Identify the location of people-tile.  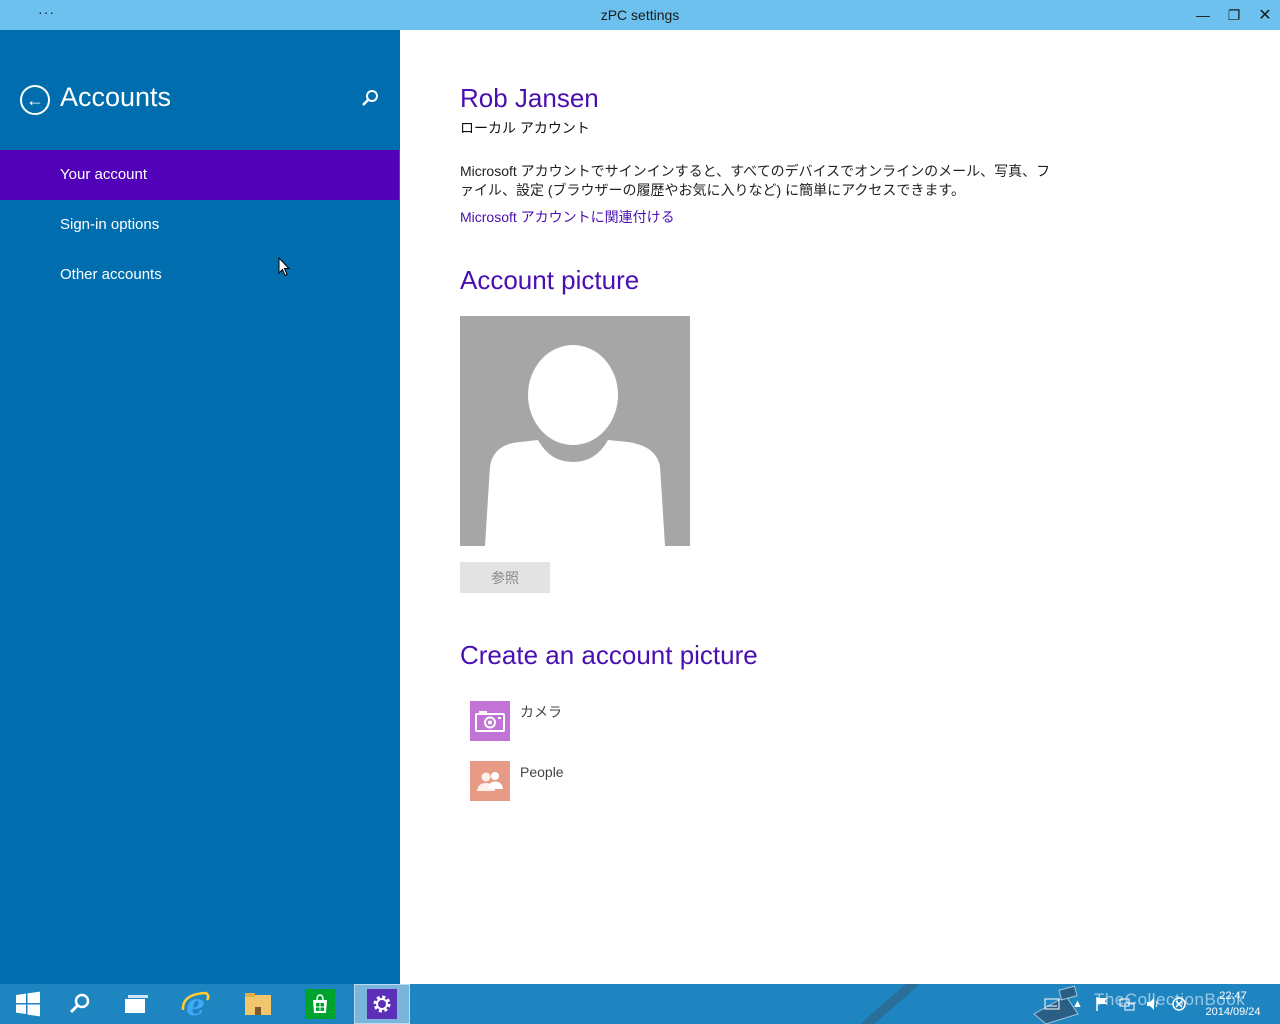
(490, 781).